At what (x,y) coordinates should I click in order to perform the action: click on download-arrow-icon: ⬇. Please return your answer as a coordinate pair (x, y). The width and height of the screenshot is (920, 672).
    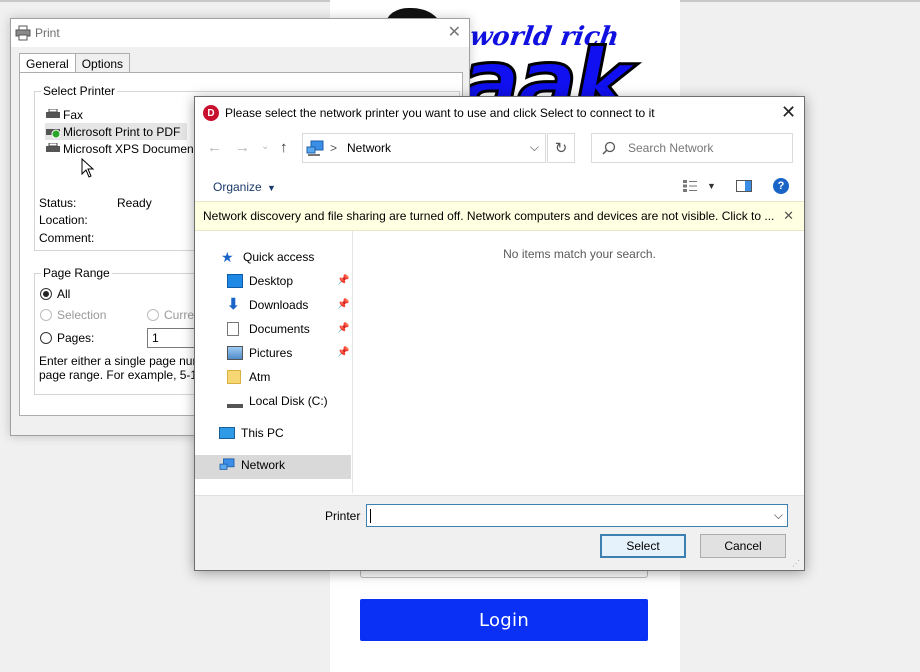
    Looking at the image, I should click on (233, 304).